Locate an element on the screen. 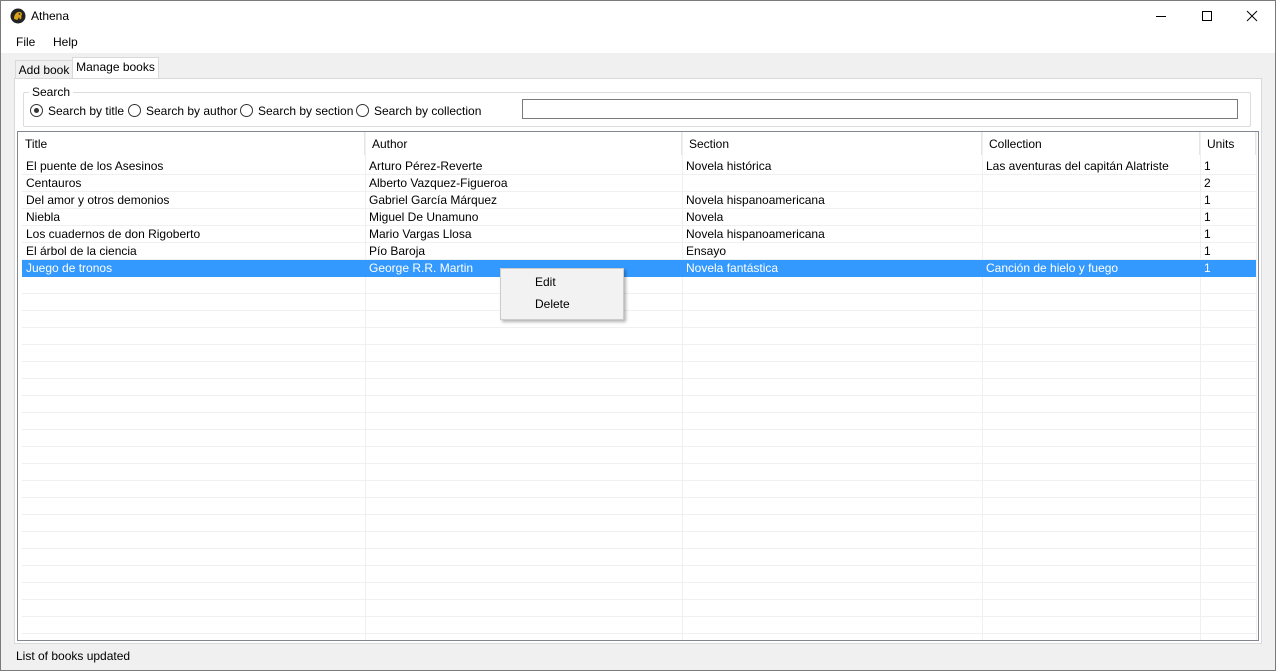  close-icon is located at coordinates (1252, 16).